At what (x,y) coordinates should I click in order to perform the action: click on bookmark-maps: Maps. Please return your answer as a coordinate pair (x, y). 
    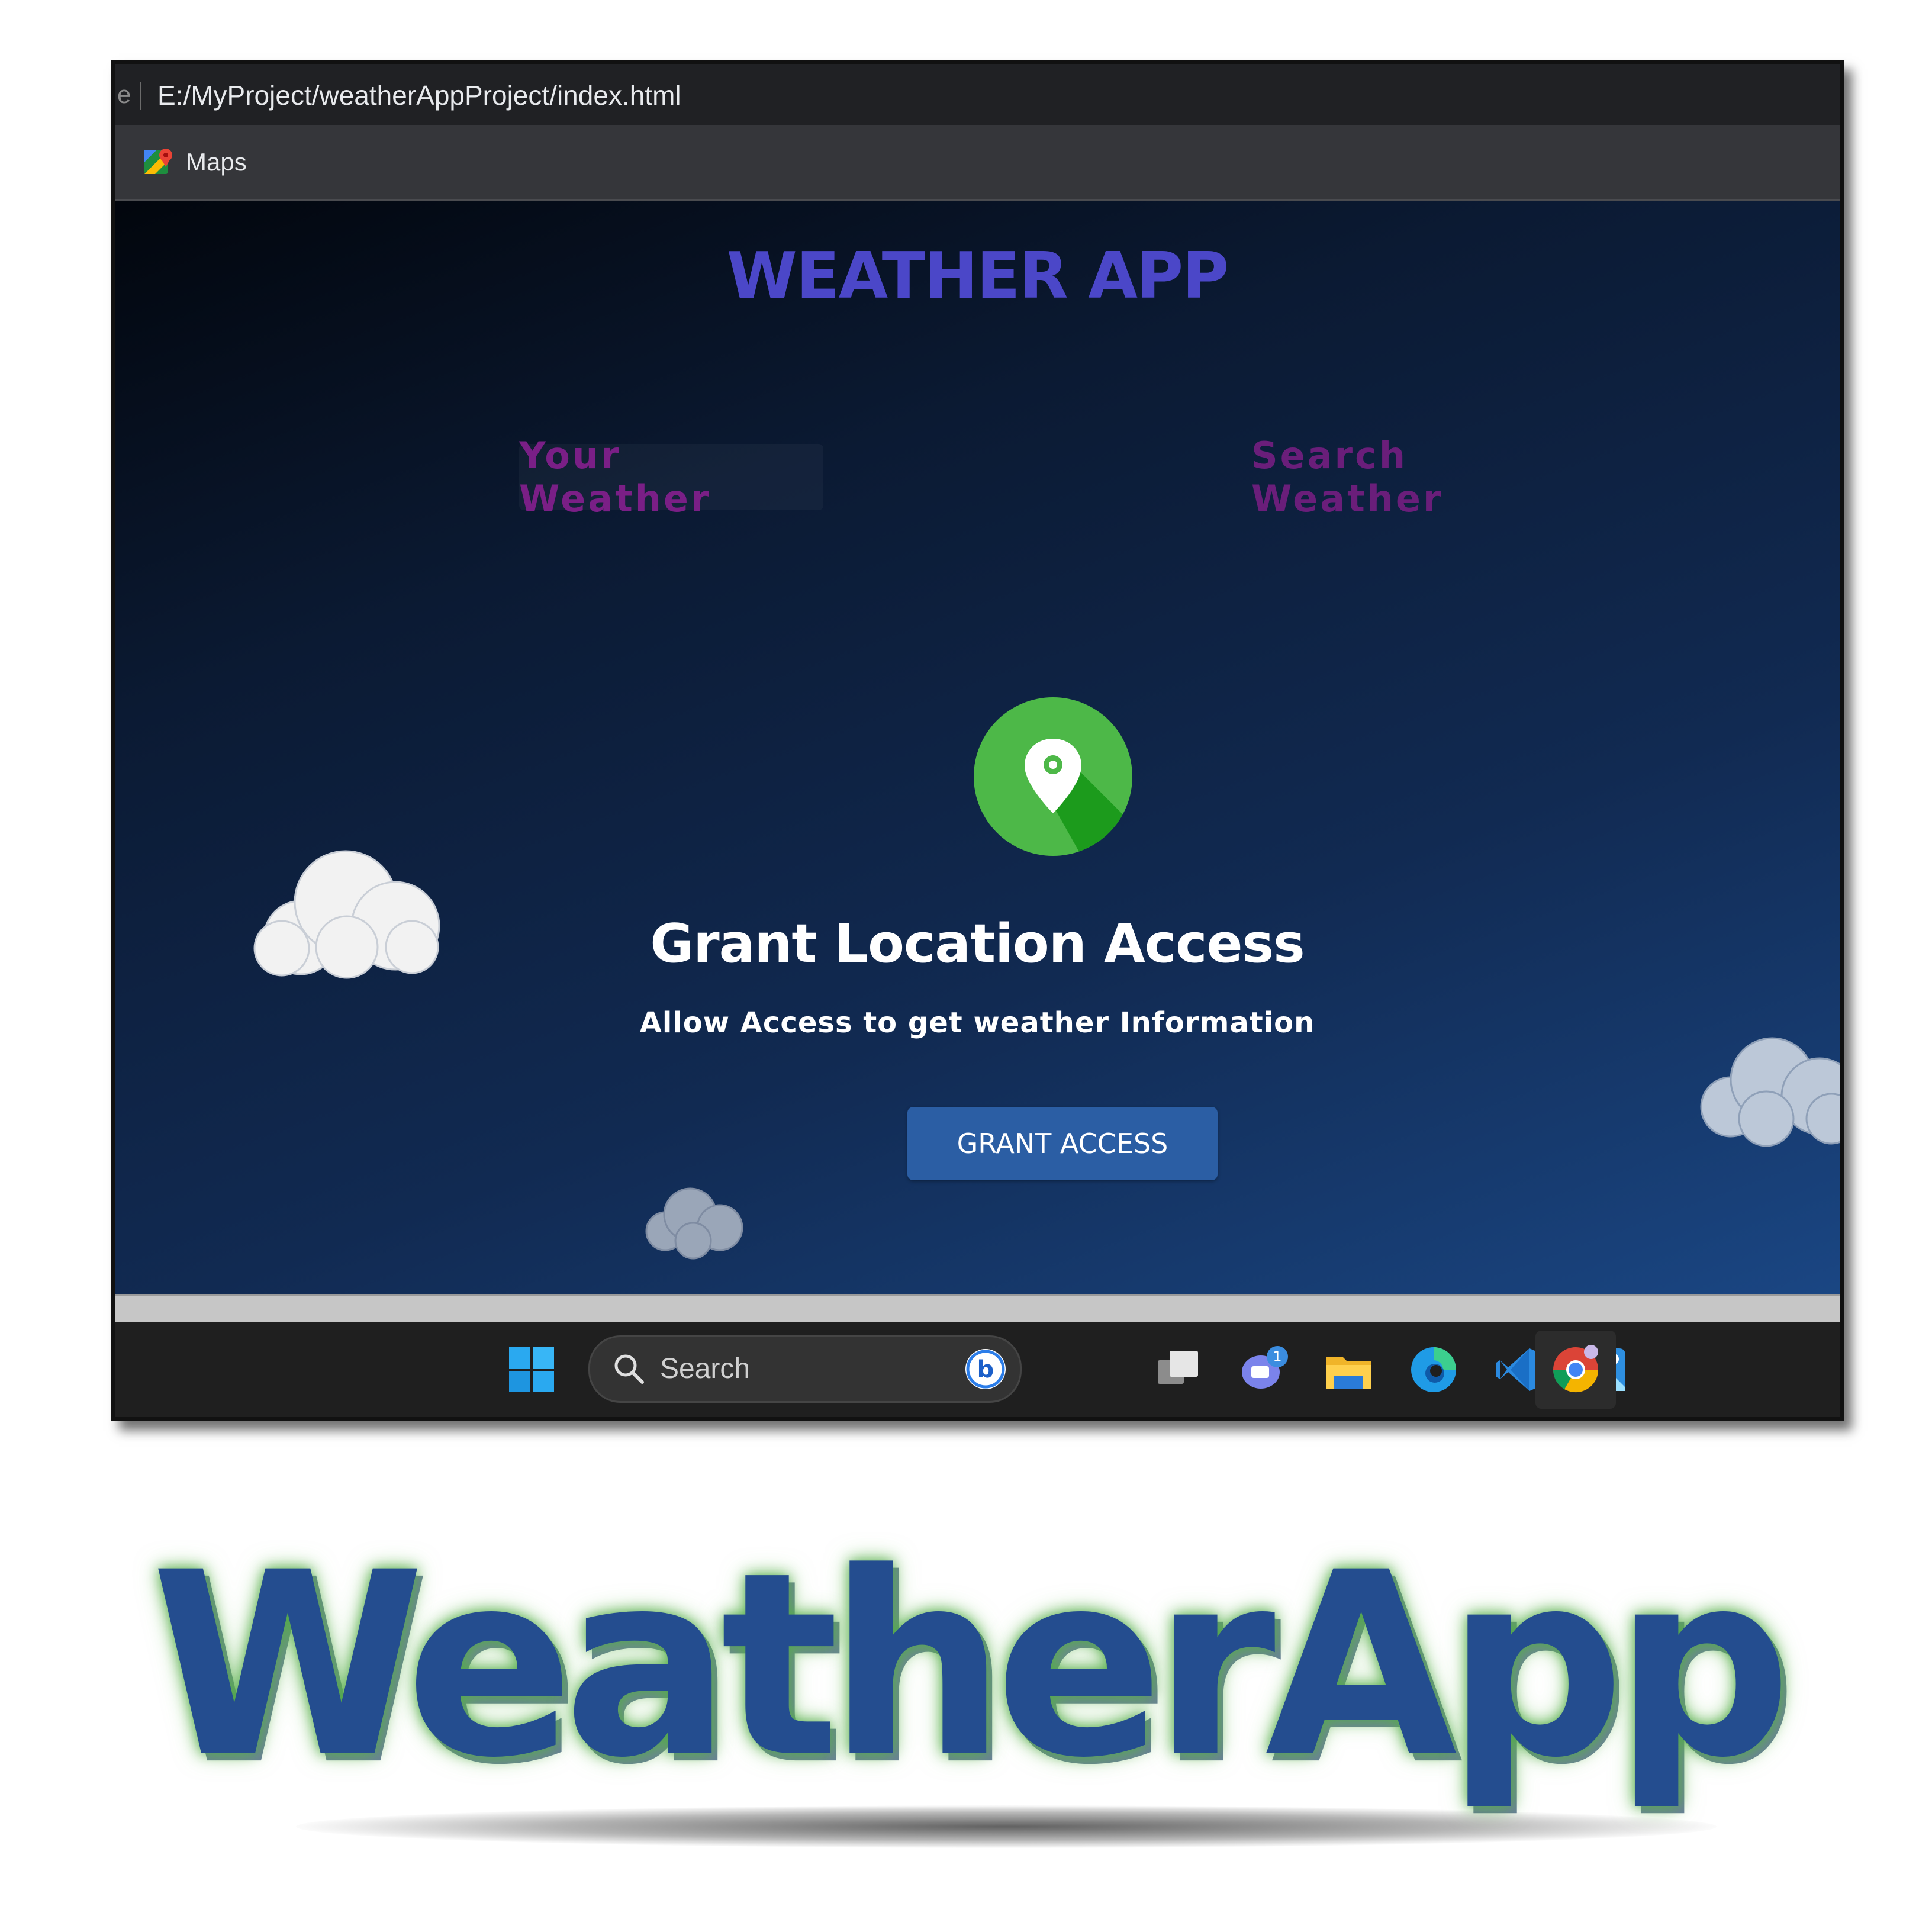
    Looking at the image, I should click on (195, 162).